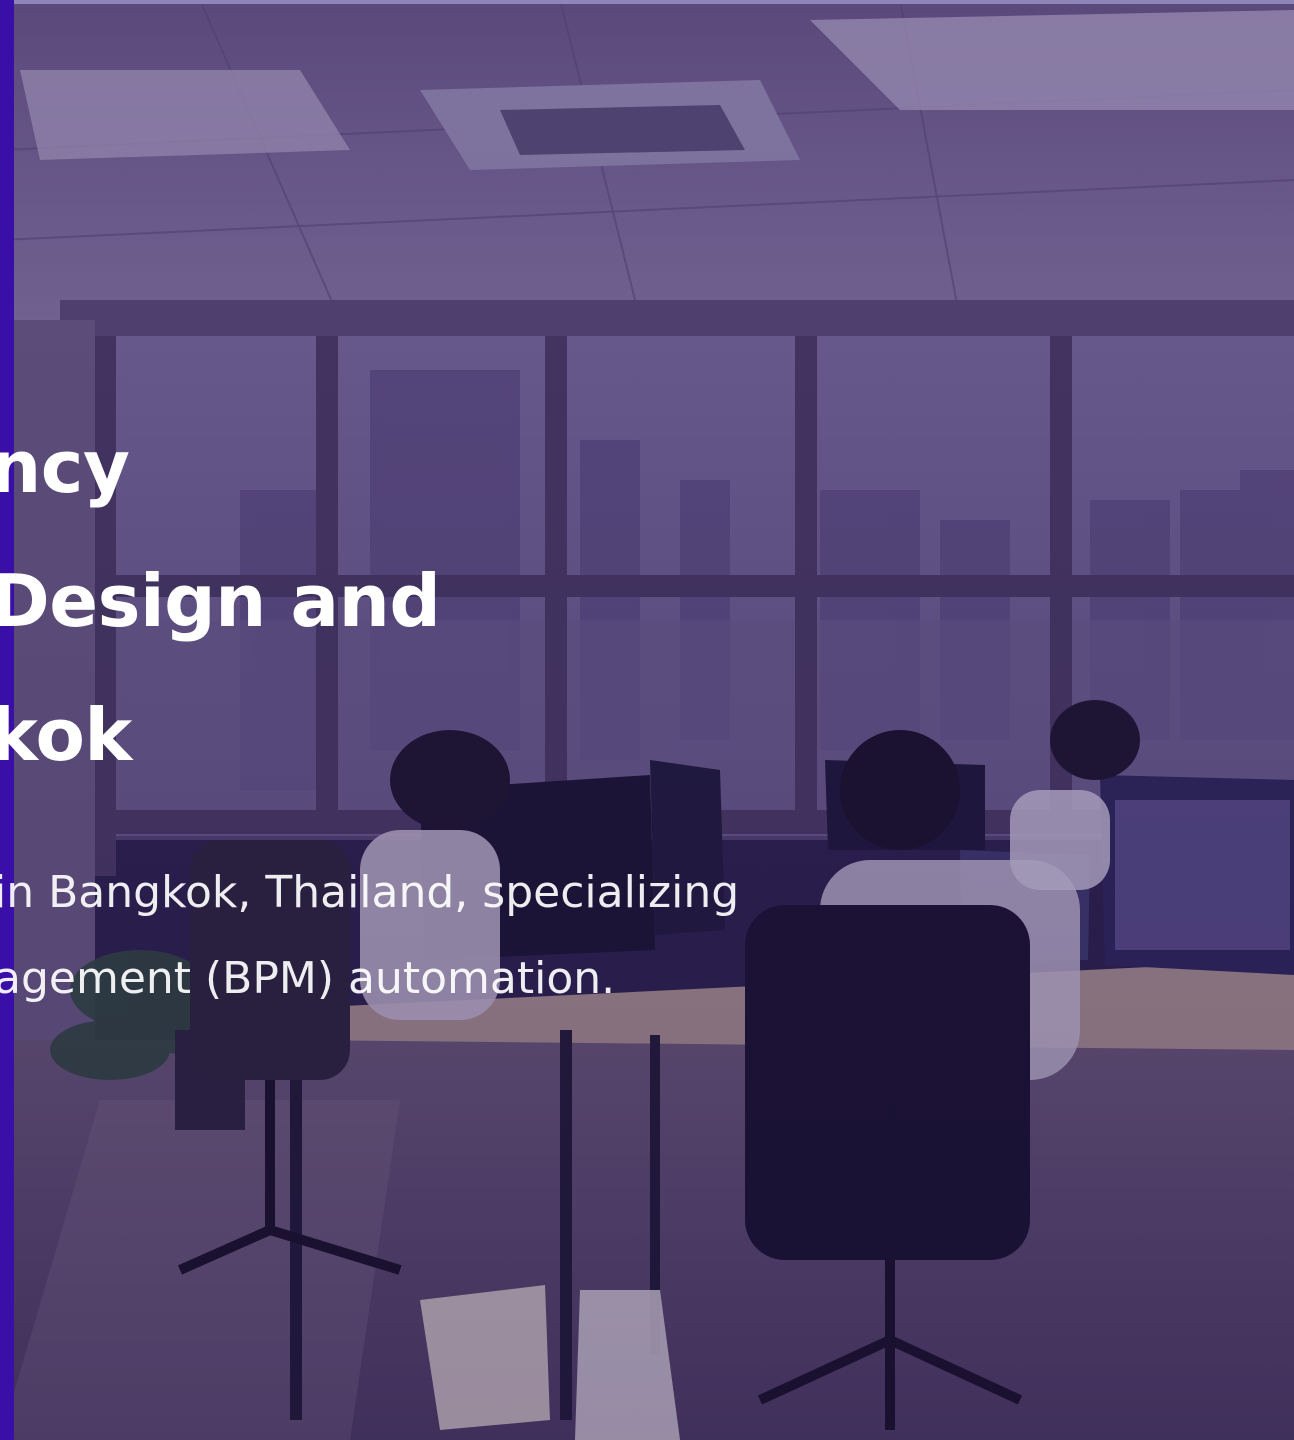  What do you see at coordinates (220, 601) in the screenshot?
I see `headline-line-2: Design and` at bounding box center [220, 601].